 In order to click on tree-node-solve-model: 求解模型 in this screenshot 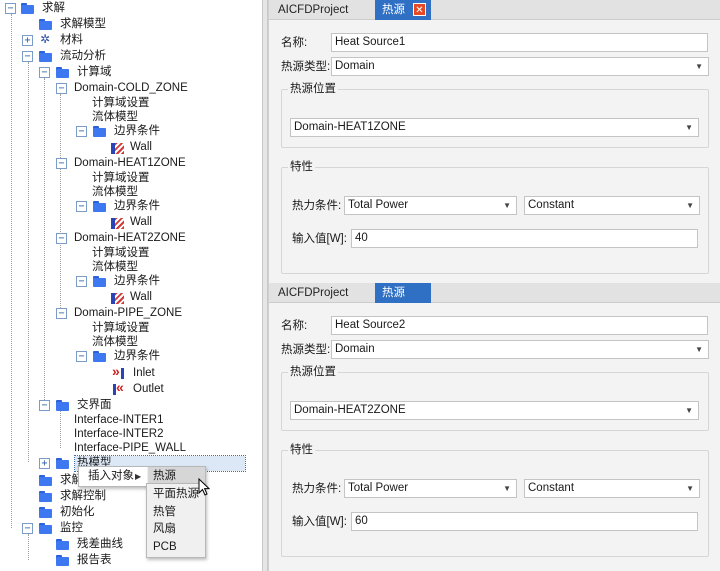, I will do `click(73, 24)`.